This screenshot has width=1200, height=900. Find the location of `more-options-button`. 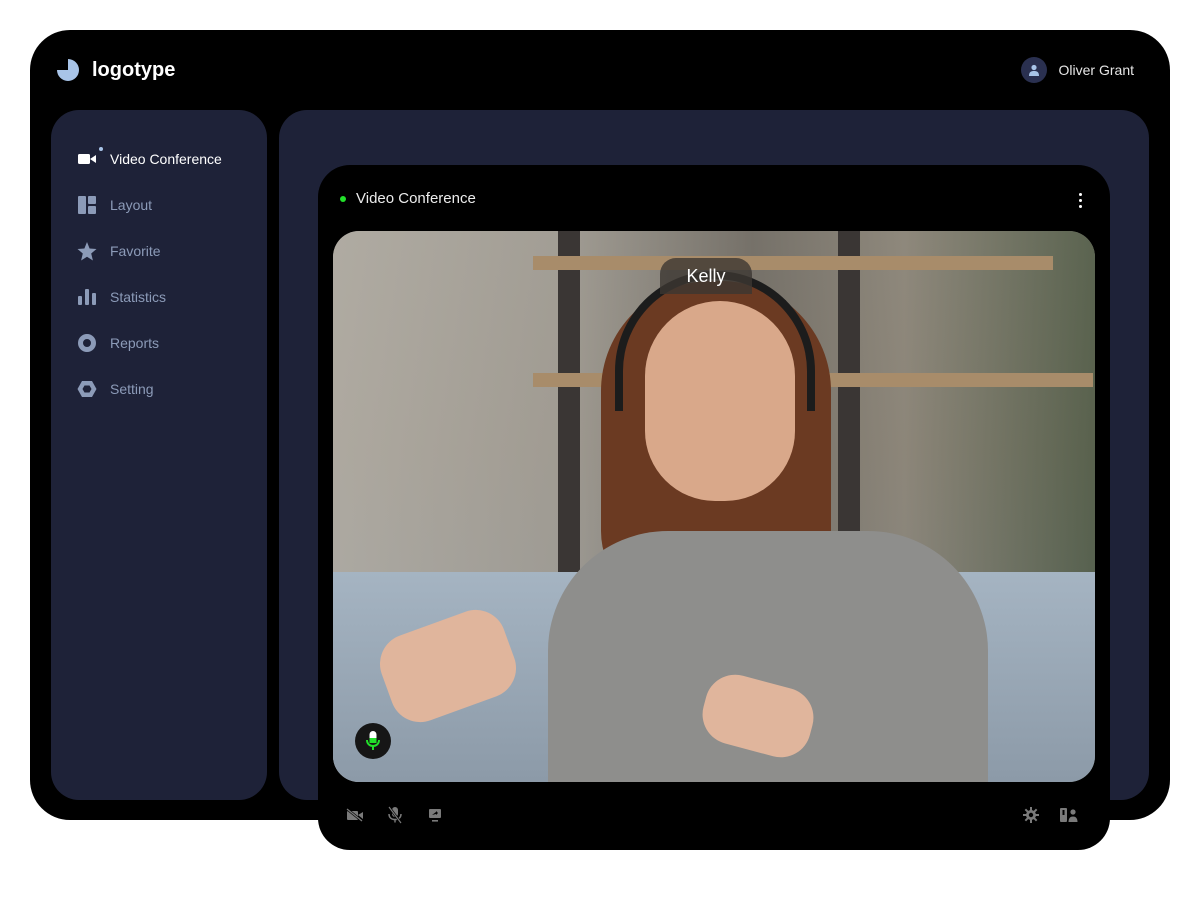

more-options-button is located at coordinates (1080, 200).